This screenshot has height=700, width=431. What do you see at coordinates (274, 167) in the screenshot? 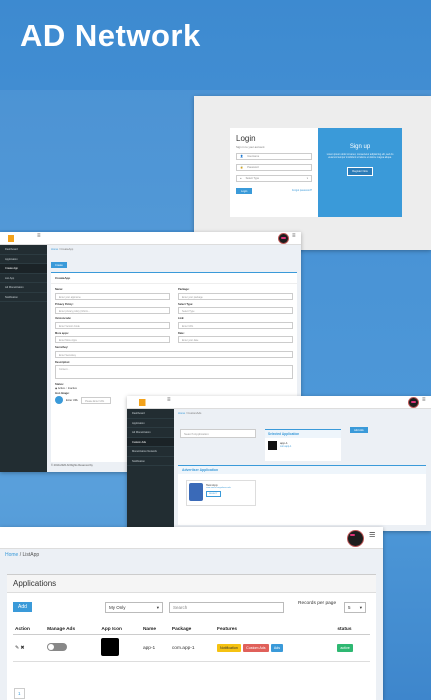
I see `password-field: 🔒 Password` at bounding box center [274, 167].